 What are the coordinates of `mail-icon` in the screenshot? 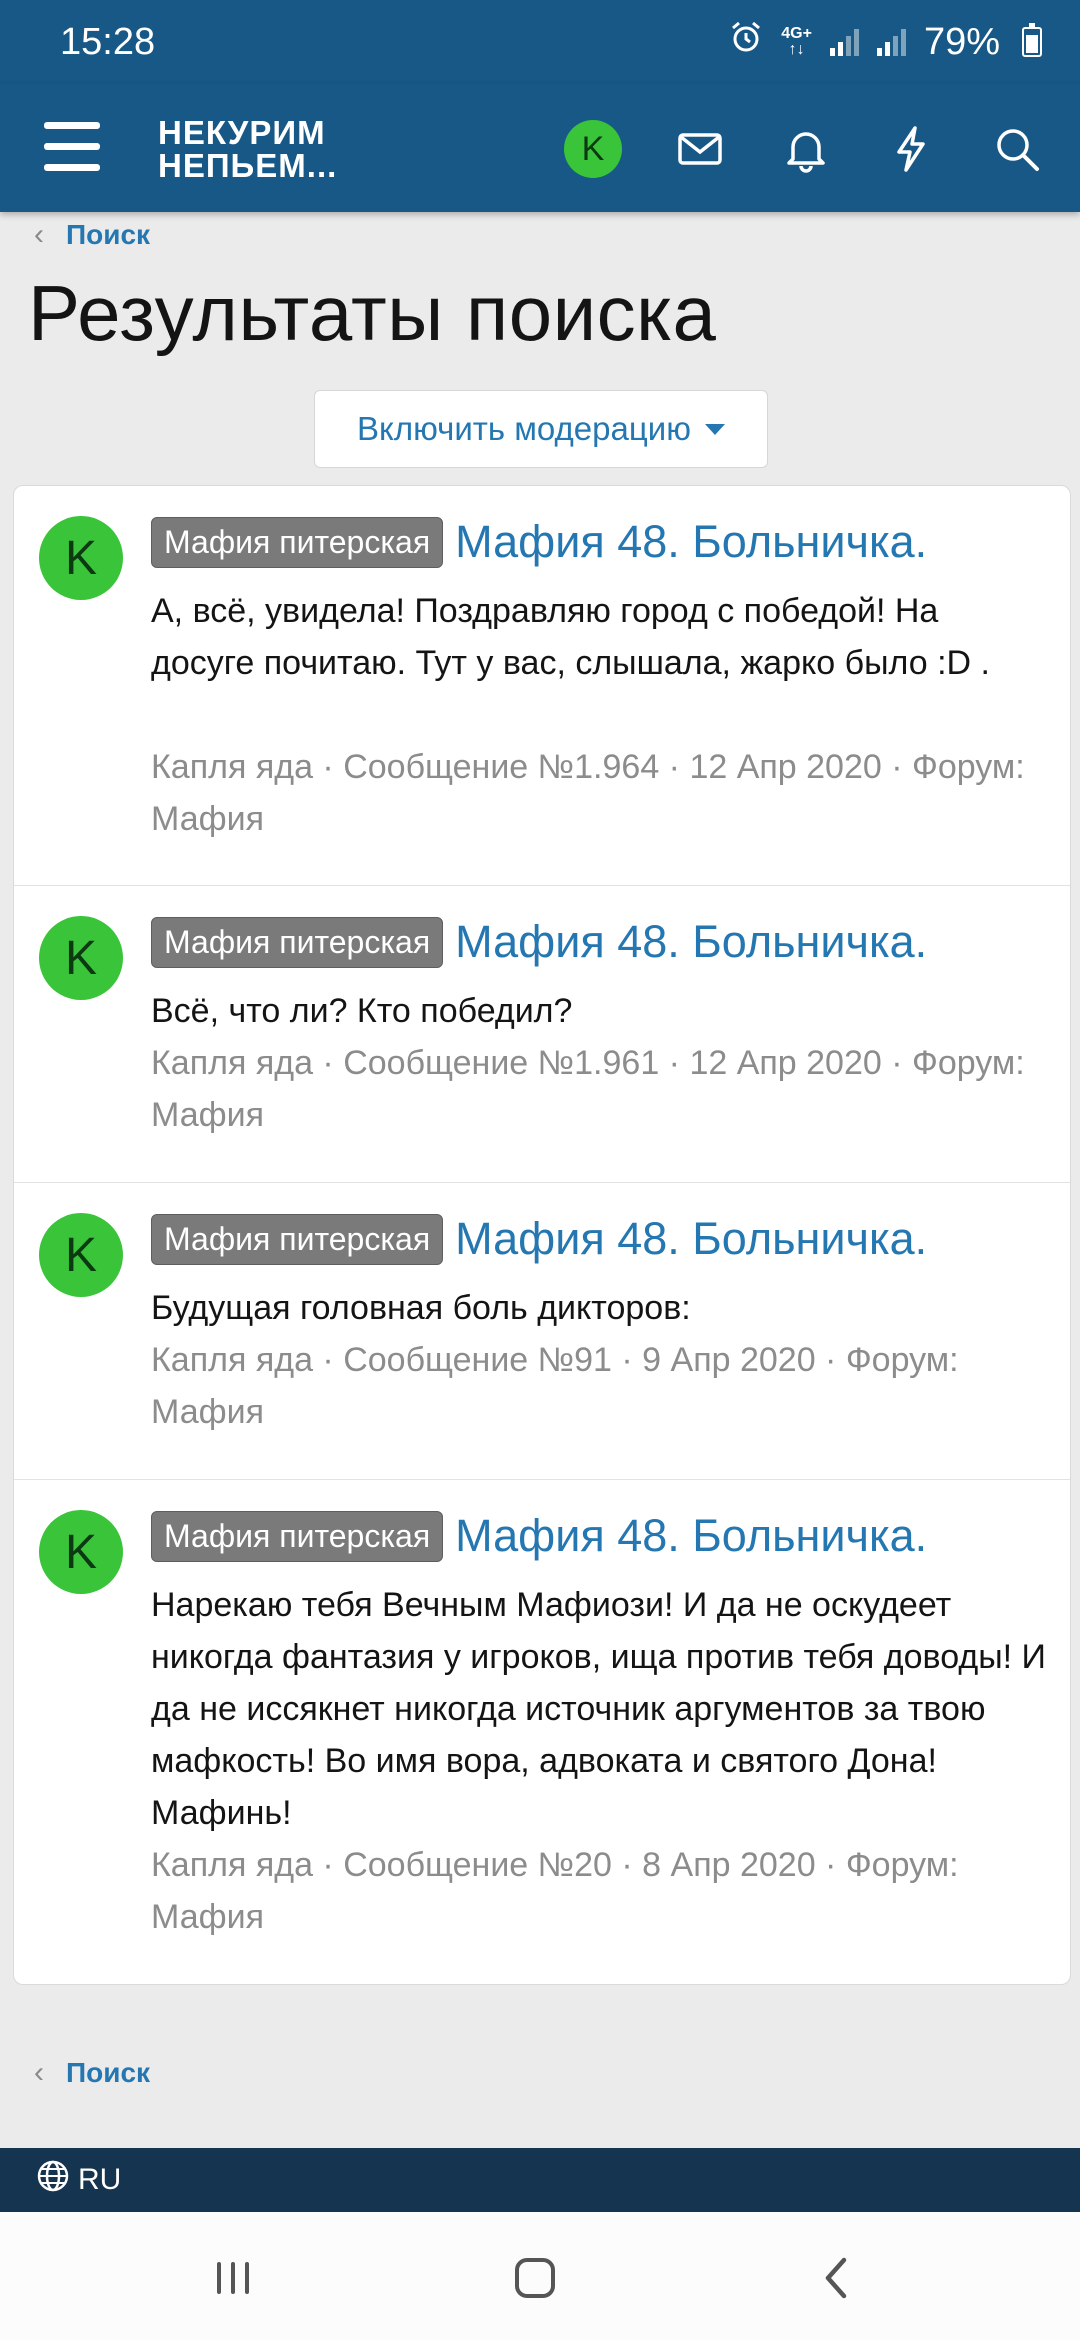 It's located at (700, 149).